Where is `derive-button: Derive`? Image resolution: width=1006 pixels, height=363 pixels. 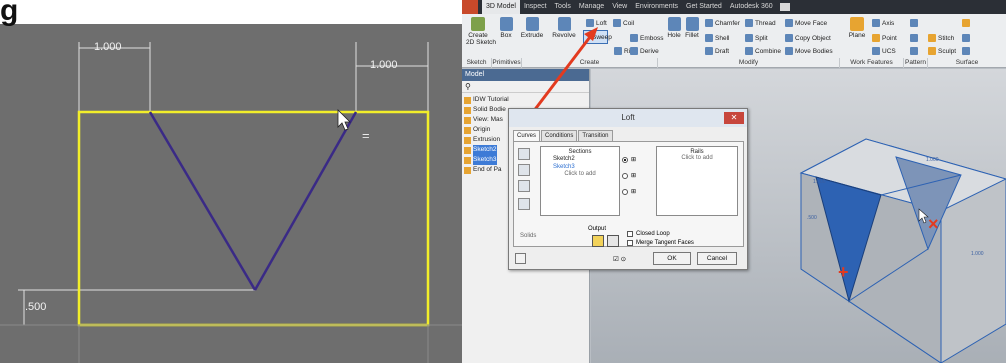 derive-button: Derive is located at coordinates (644, 51).